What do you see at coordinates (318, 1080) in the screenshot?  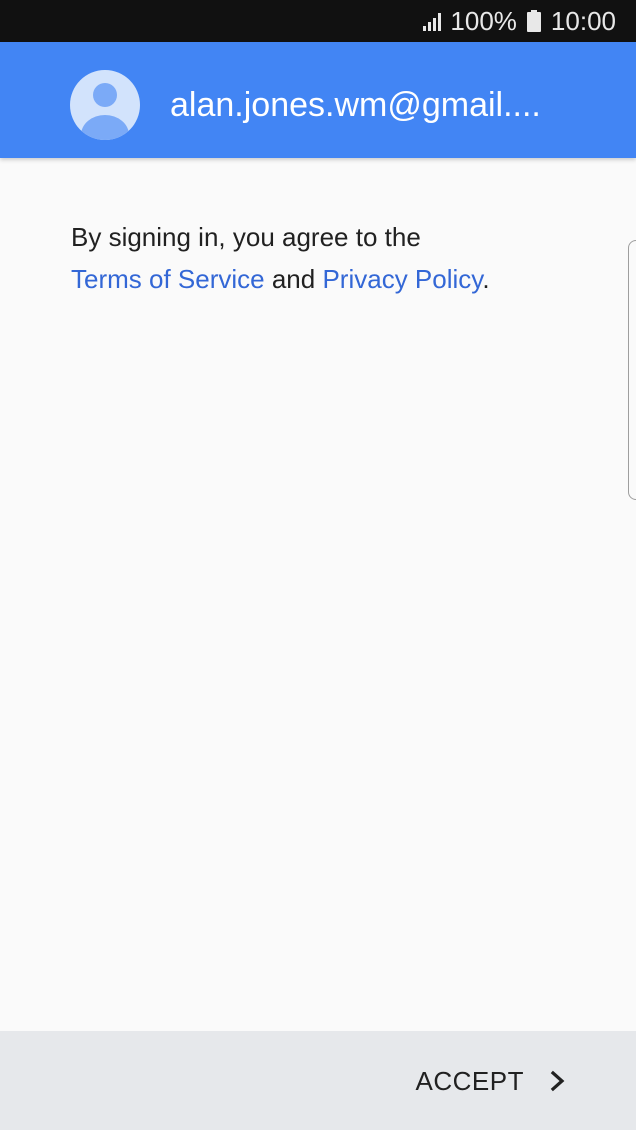 I see `bottom-bar: ACCEPT` at bounding box center [318, 1080].